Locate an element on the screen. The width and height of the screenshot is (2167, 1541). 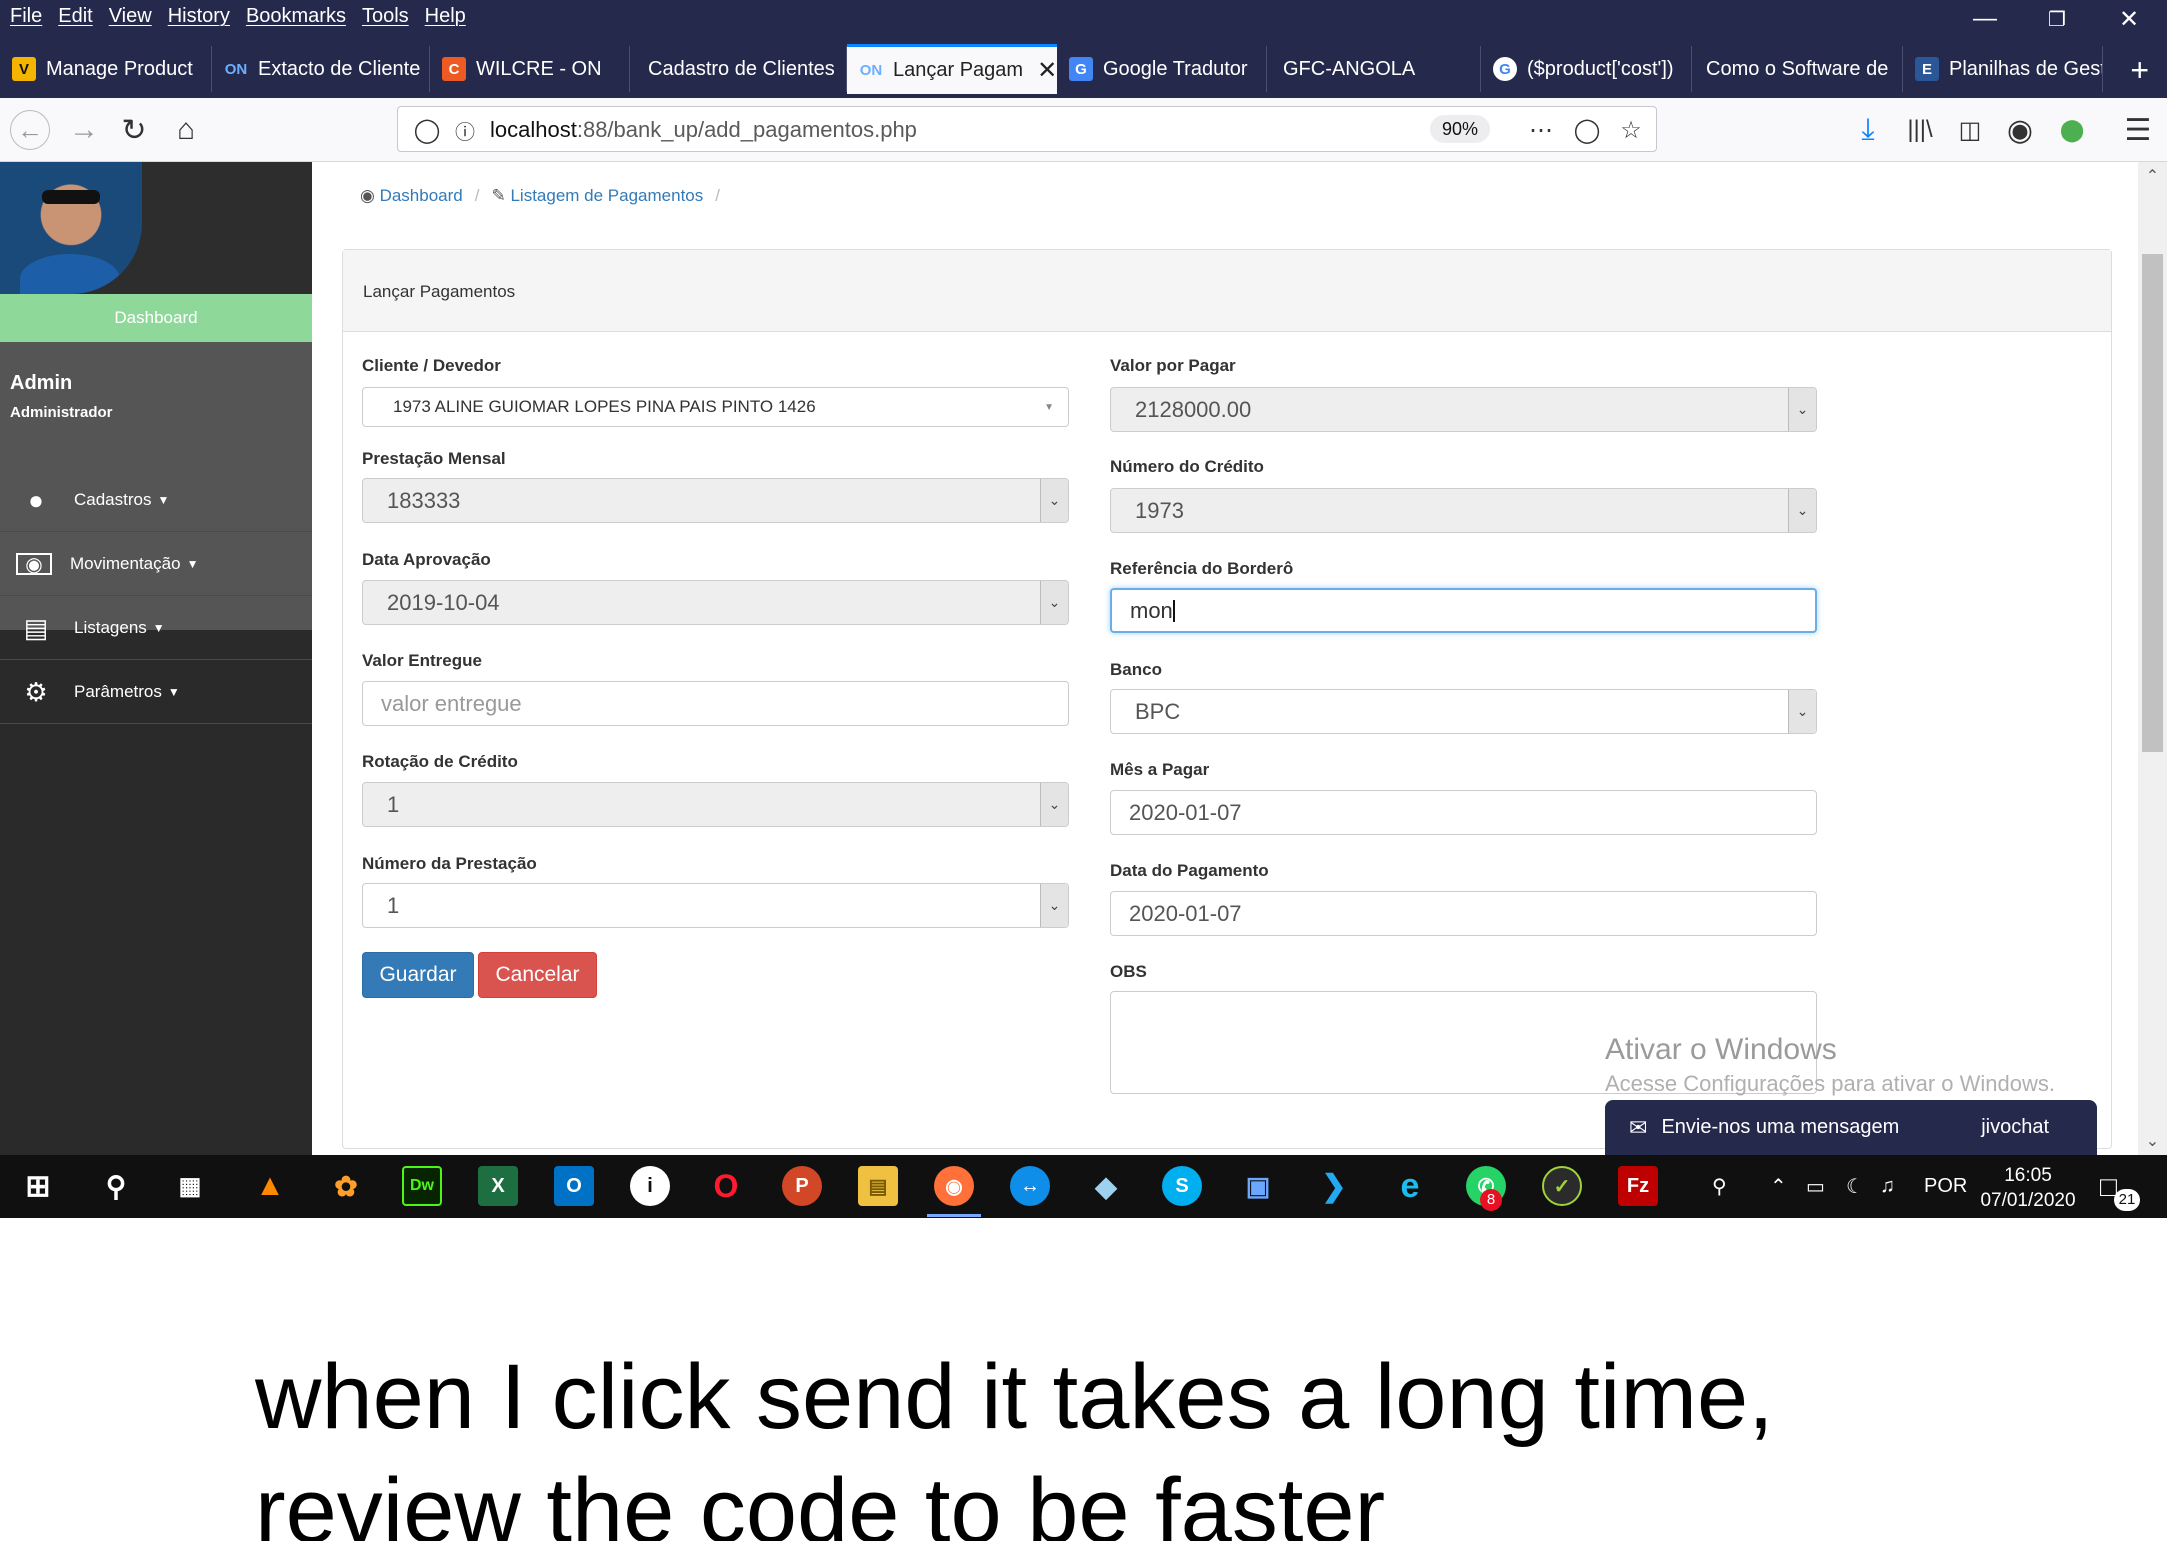
cancel-button: Cancelar is located at coordinates (537, 975).